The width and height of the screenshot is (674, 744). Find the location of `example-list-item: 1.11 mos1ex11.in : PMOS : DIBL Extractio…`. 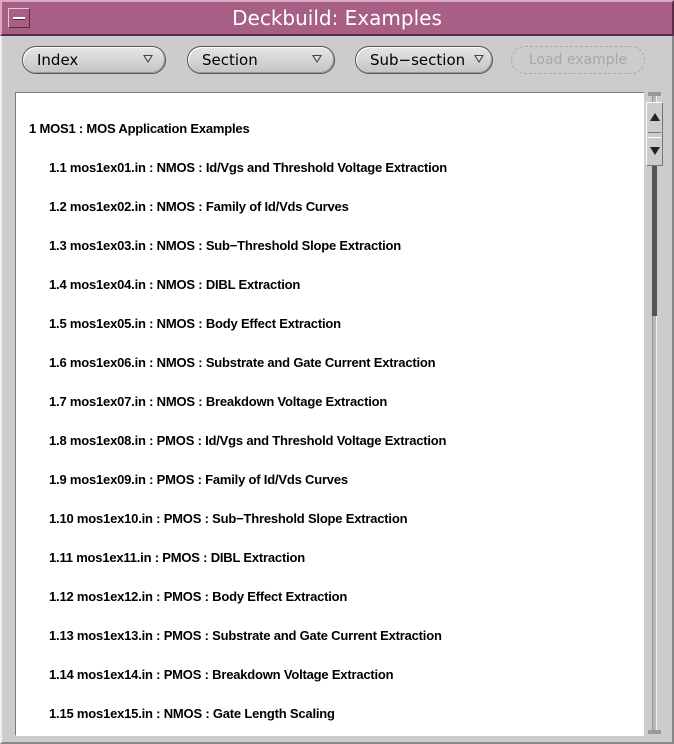

example-list-item: 1.11 mos1ex11.in : PMOS : DIBL Extractio… is located at coordinates (177, 557).